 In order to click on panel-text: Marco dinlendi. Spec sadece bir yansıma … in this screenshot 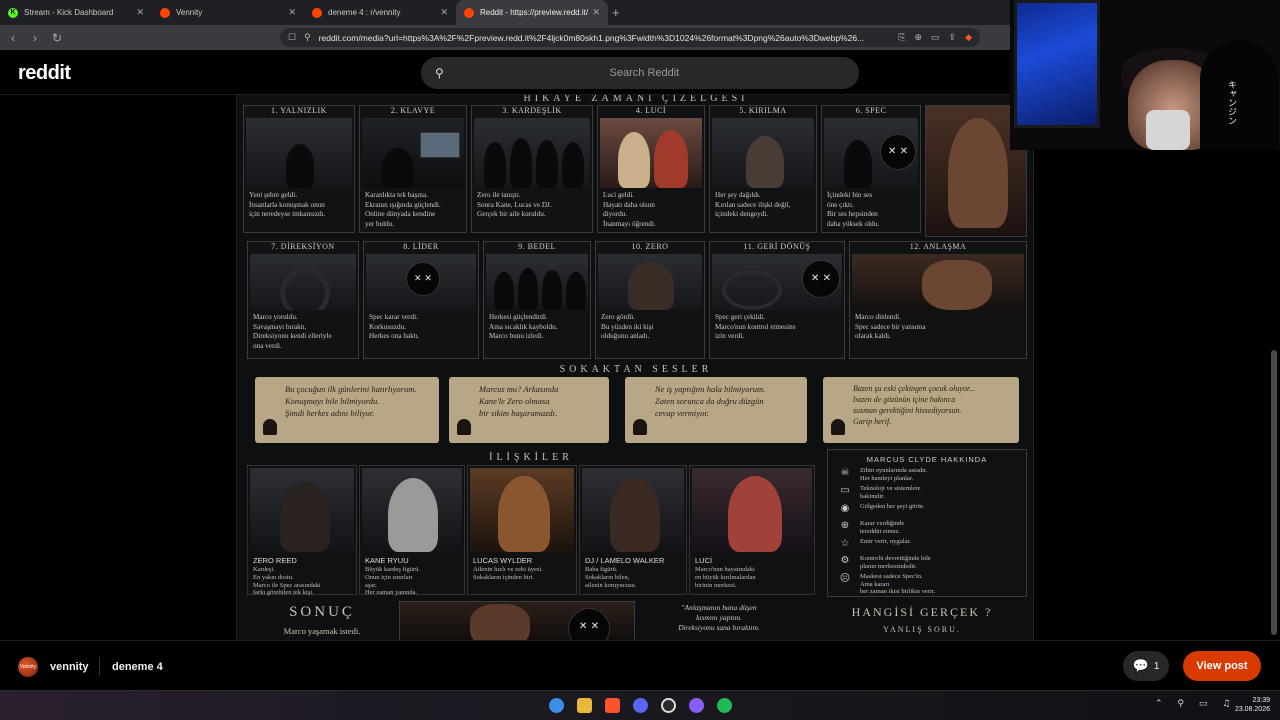, I will do `click(890, 326)`.